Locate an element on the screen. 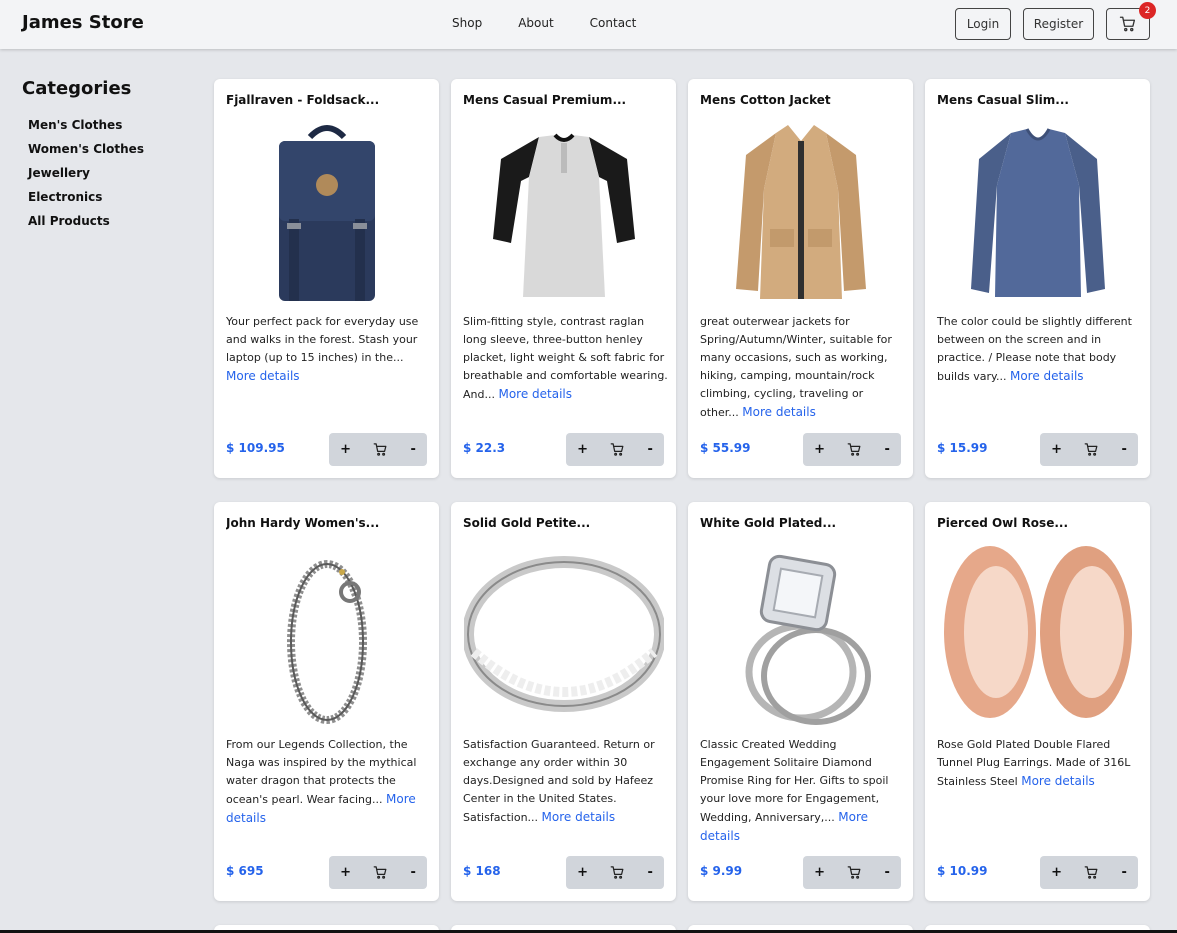  register-button: Register is located at coordinates (1058, 24).